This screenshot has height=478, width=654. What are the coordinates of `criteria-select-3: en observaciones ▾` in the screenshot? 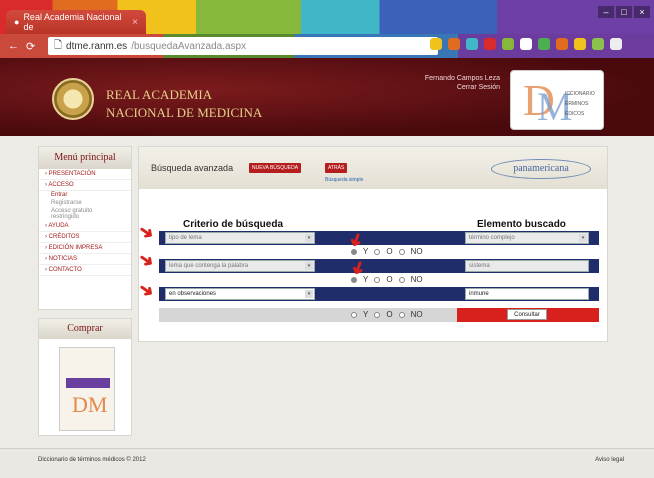 It's located at (240, 294).